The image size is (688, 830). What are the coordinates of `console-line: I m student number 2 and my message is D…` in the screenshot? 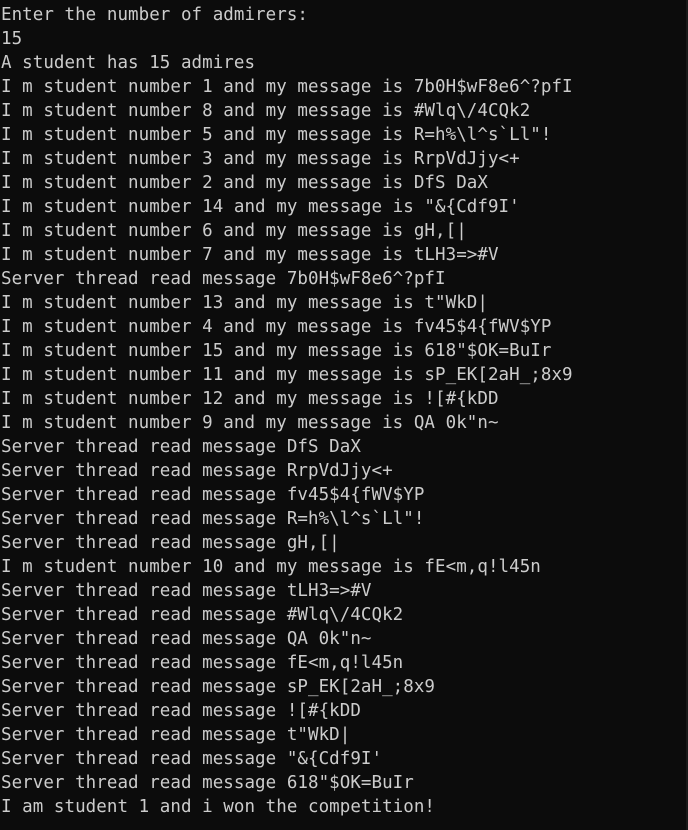 It's located at (244, 183).